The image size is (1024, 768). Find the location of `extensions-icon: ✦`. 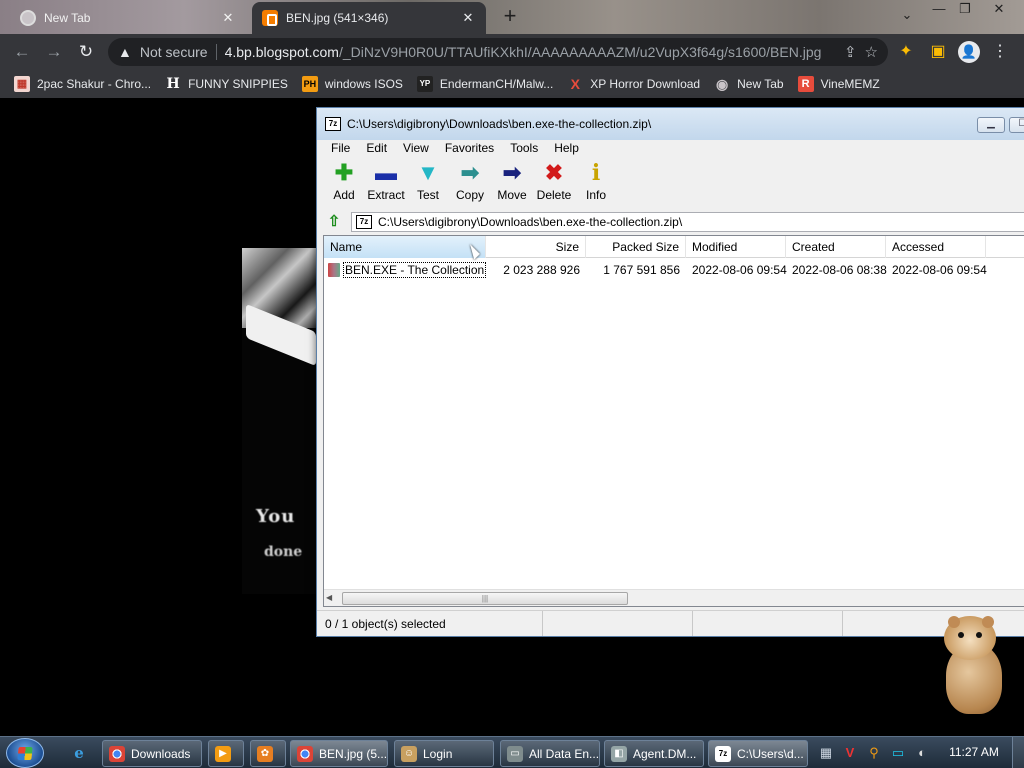

extensions-icon: ✦ is located at coordinates (906, 52).